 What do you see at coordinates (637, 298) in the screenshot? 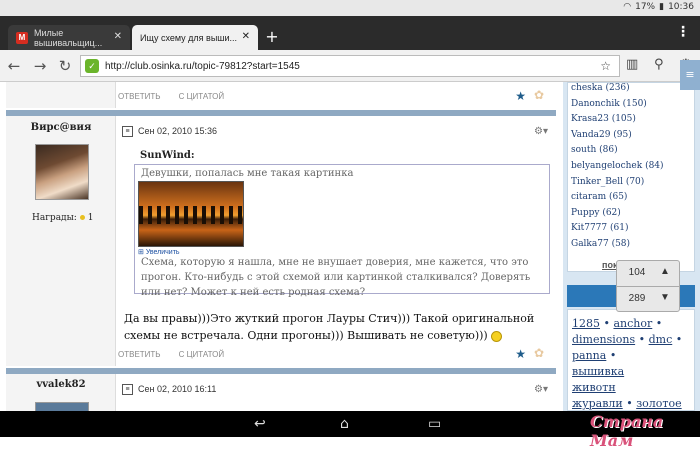
I see `total-pages: 289` at bounding box center [637, 298].